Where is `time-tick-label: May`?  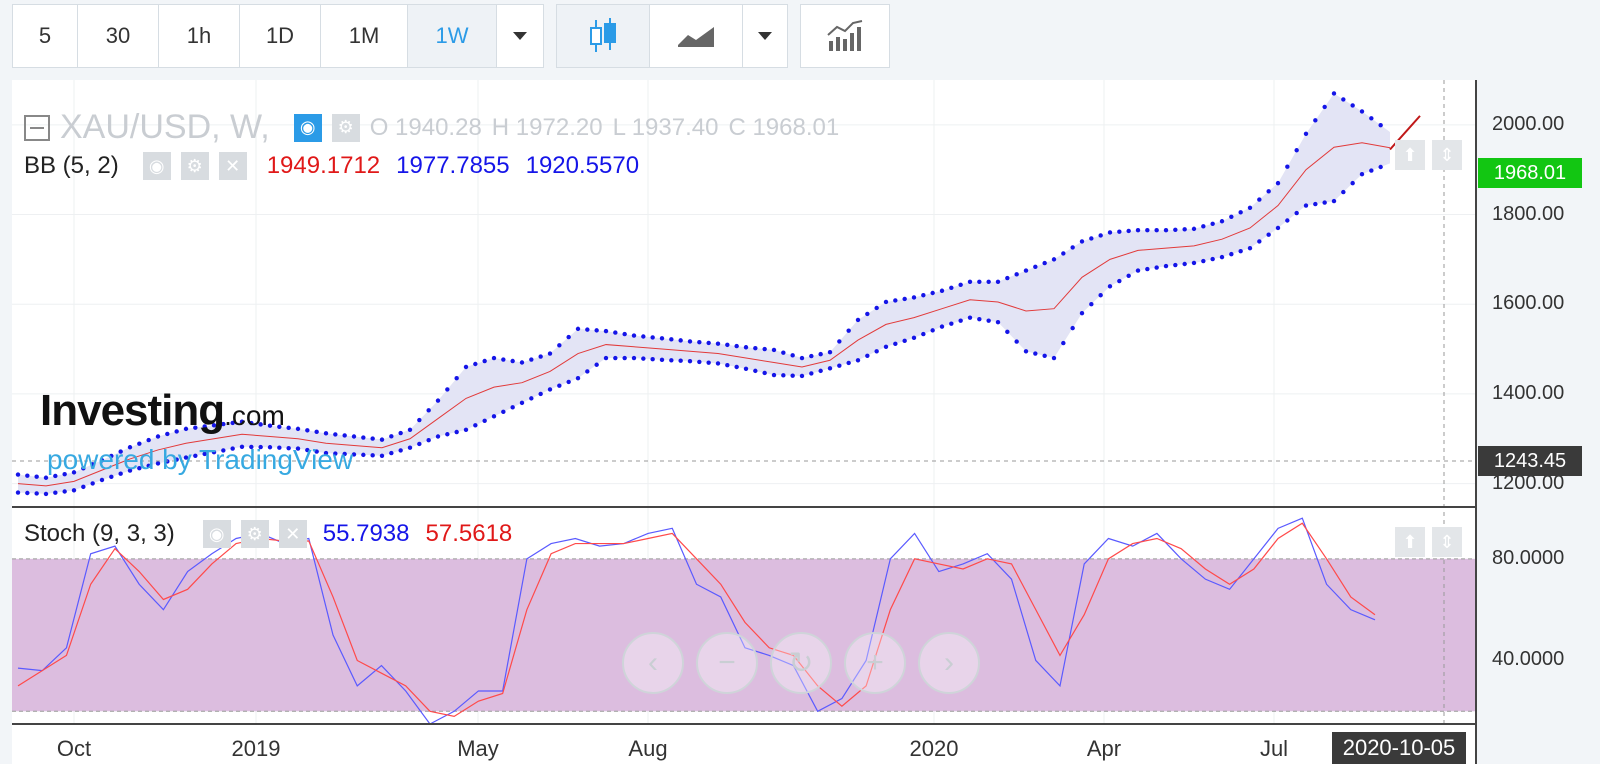
time-tick-label: May is located at coordinates (478, 748).